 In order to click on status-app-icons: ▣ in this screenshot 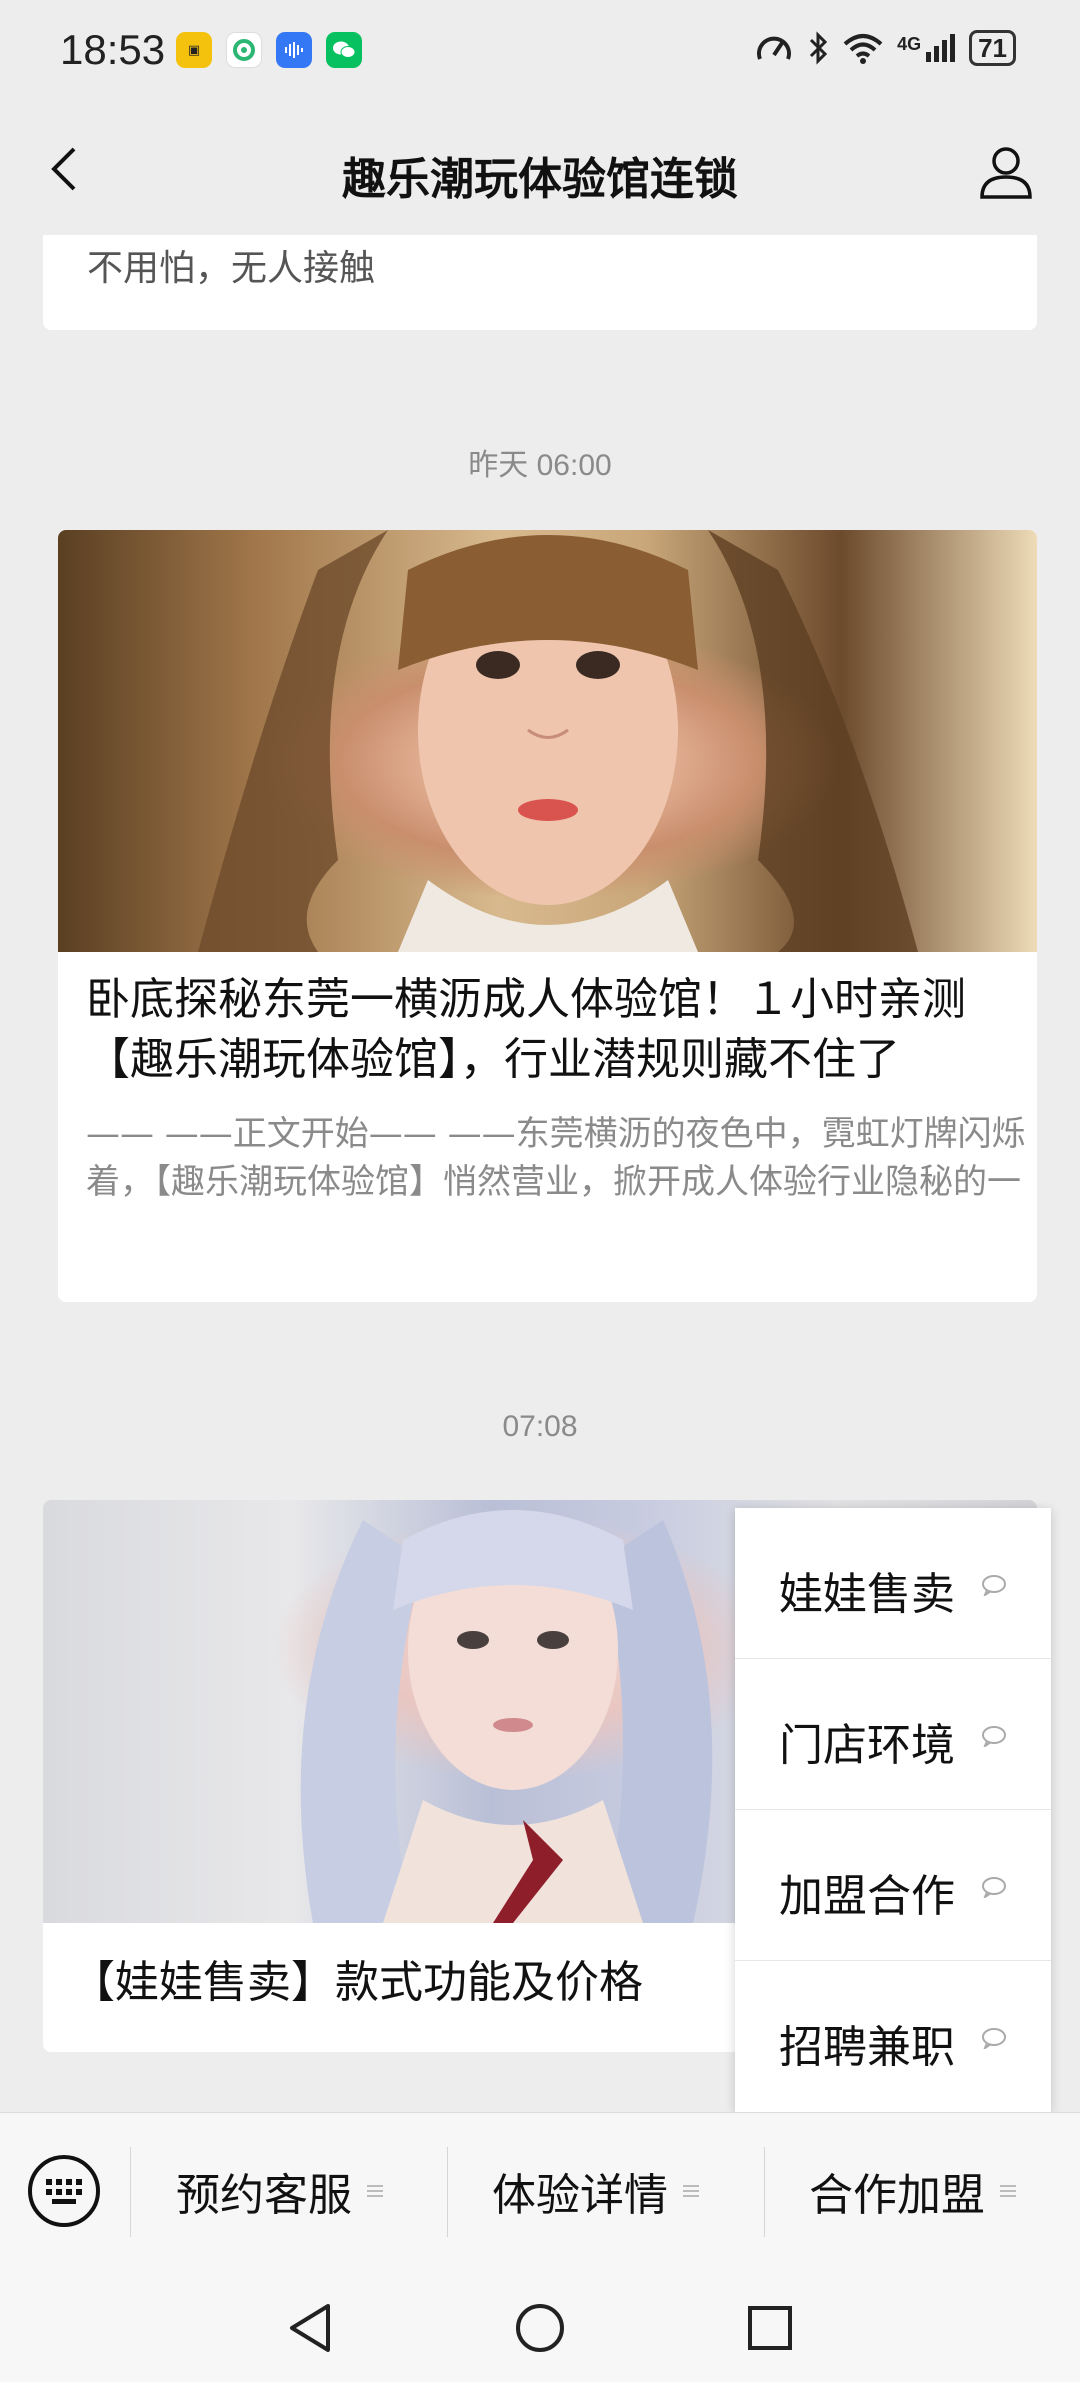, I will do `click(269, 50)`.